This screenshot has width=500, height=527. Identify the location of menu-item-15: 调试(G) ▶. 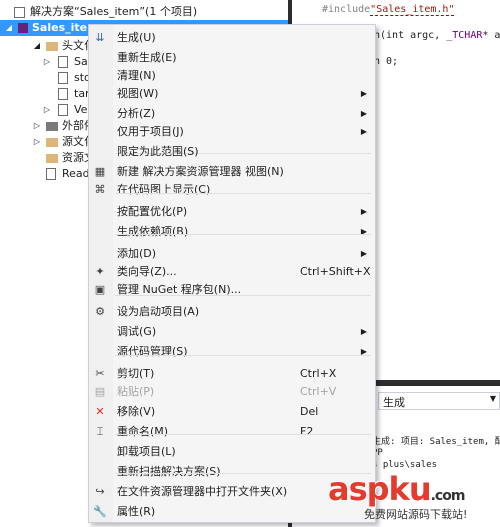
(232, 331).